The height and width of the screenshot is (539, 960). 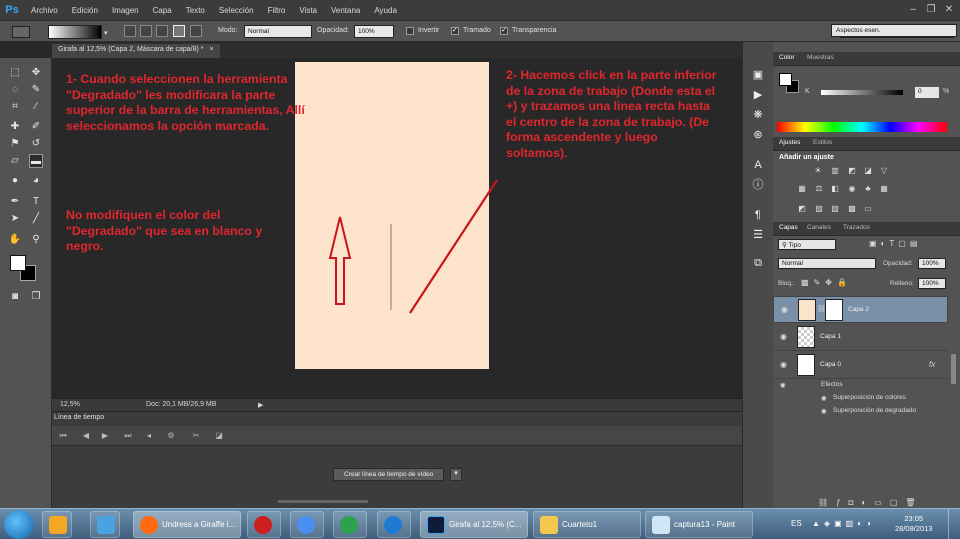 I want to click on curves-adjustment-icon: ◩, so click(x=852, y=171).